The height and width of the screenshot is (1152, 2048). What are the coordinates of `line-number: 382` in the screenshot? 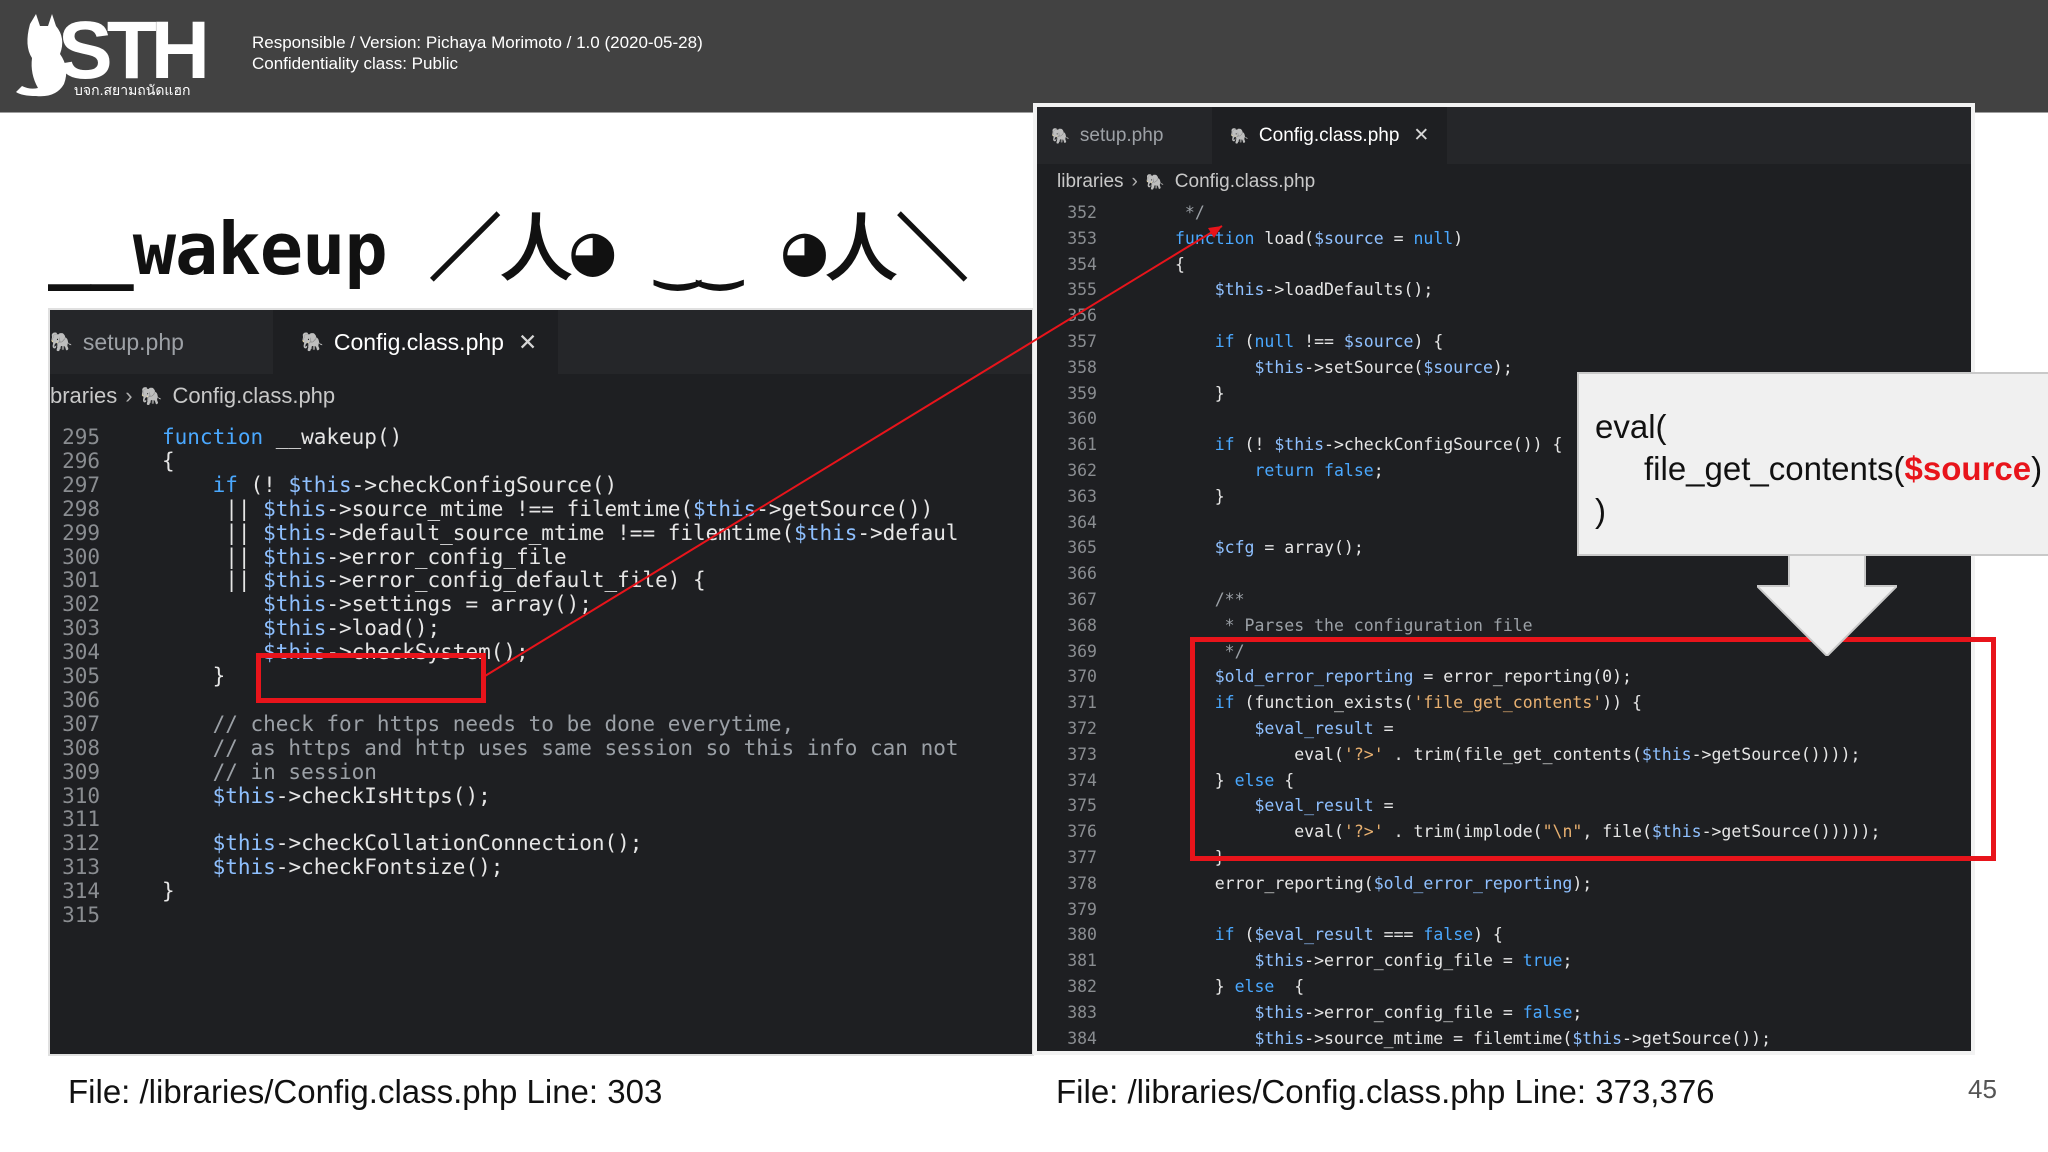 It's located at (1082, 986).